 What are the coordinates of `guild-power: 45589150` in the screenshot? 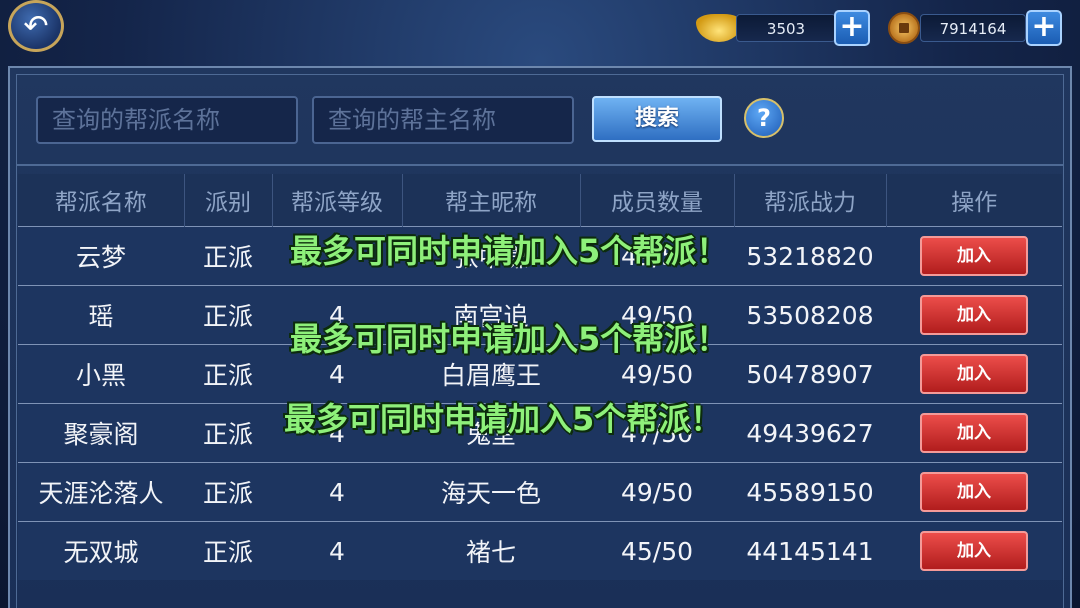 It's located at (810, 492).